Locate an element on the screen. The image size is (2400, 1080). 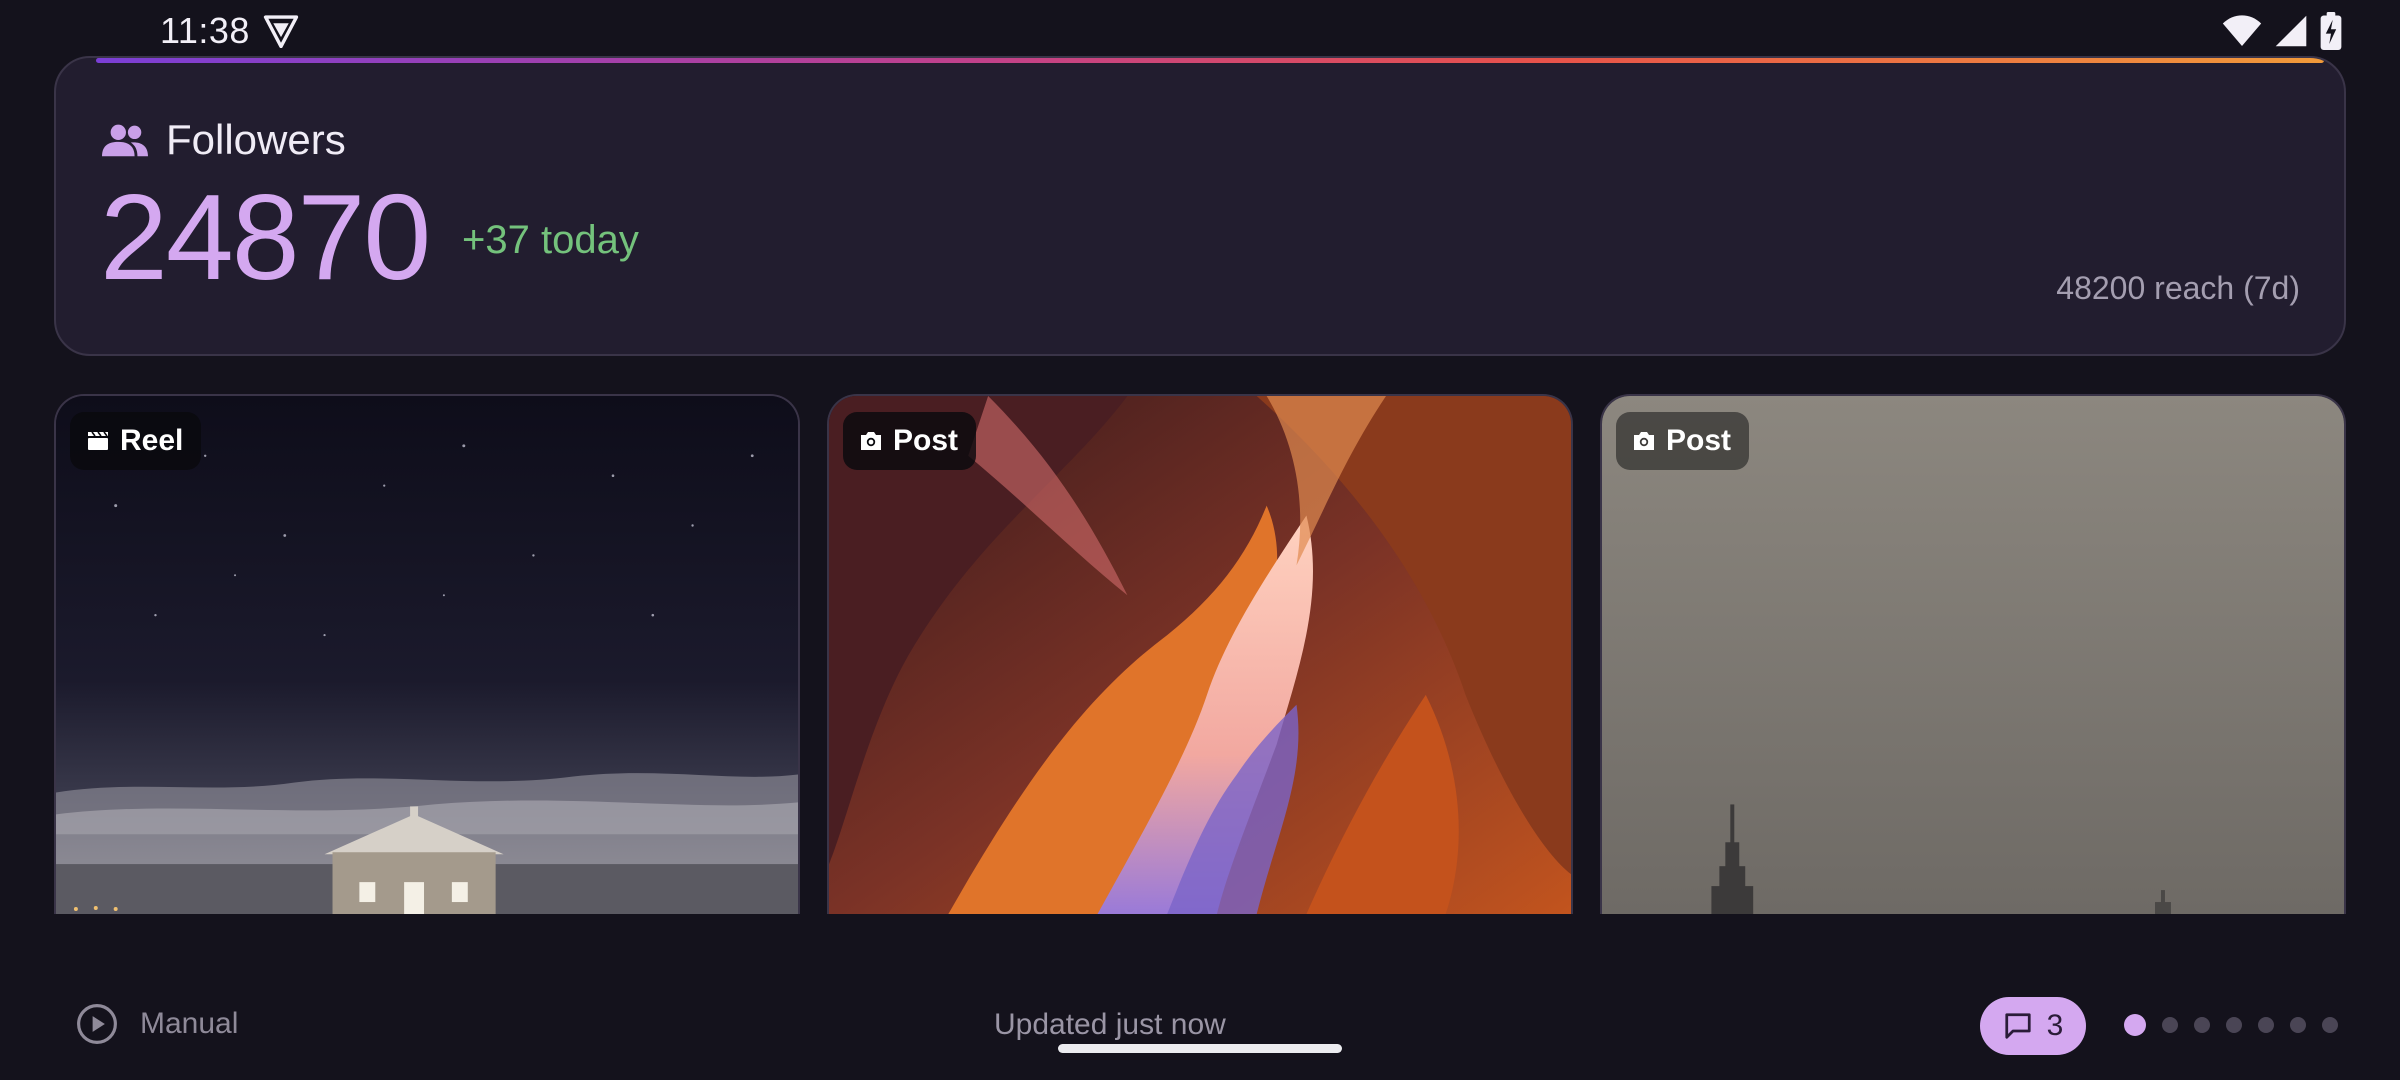
media-tile-reel: Reel is located at coordinates (427, 654).